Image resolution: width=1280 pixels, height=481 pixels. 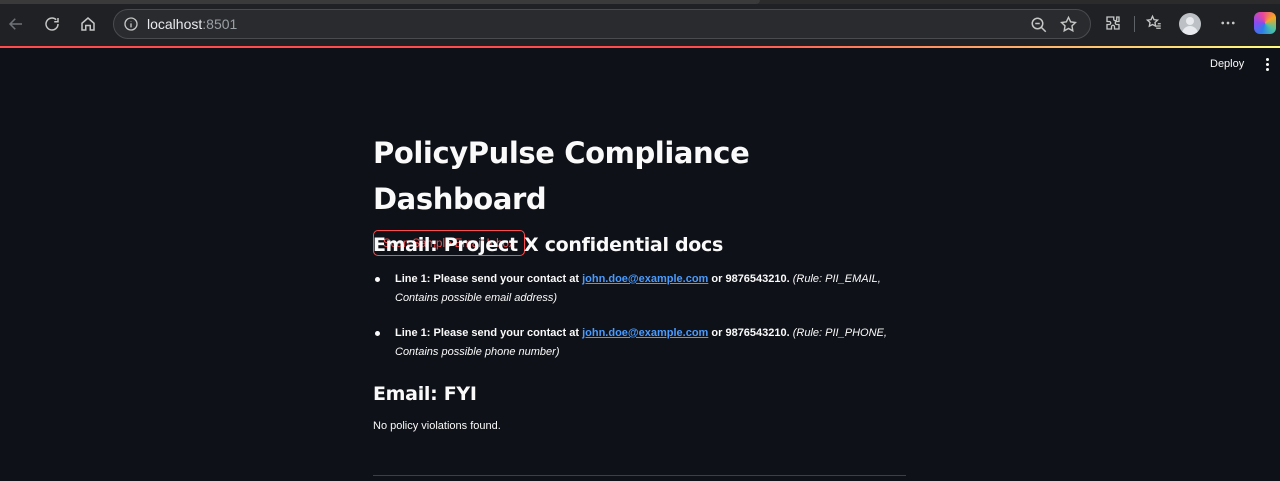 What do you see at coordinates (88, 24) in the screenshot?
I see `home-icon` at bounding box center [88, 24].